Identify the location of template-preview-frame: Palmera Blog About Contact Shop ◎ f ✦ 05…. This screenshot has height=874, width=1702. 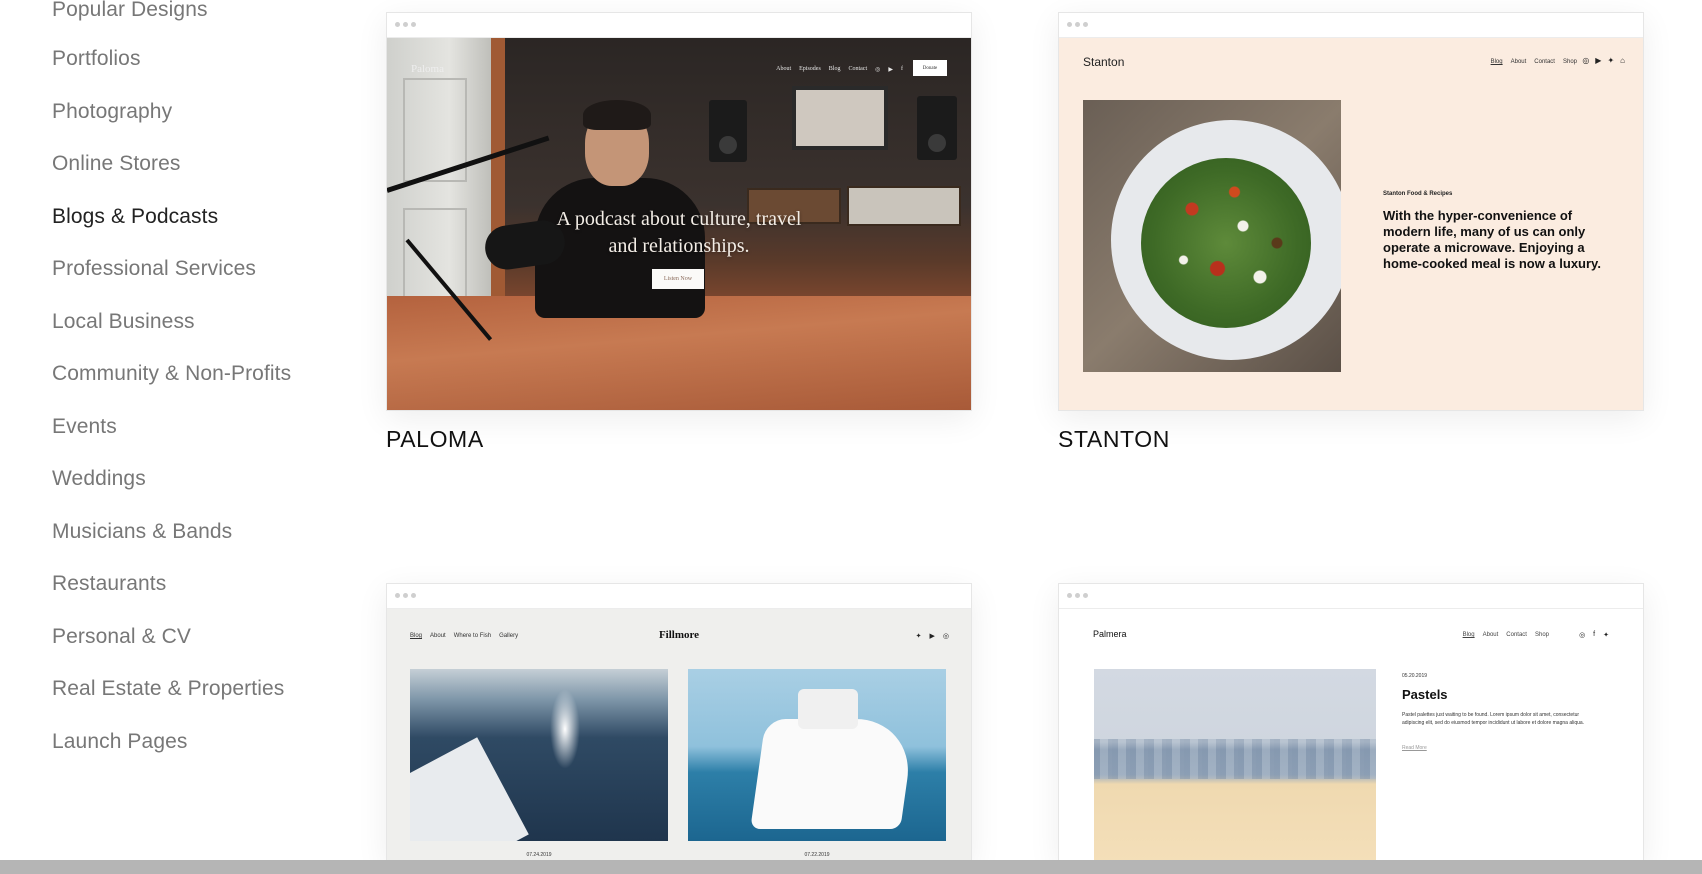
(1351, 722).